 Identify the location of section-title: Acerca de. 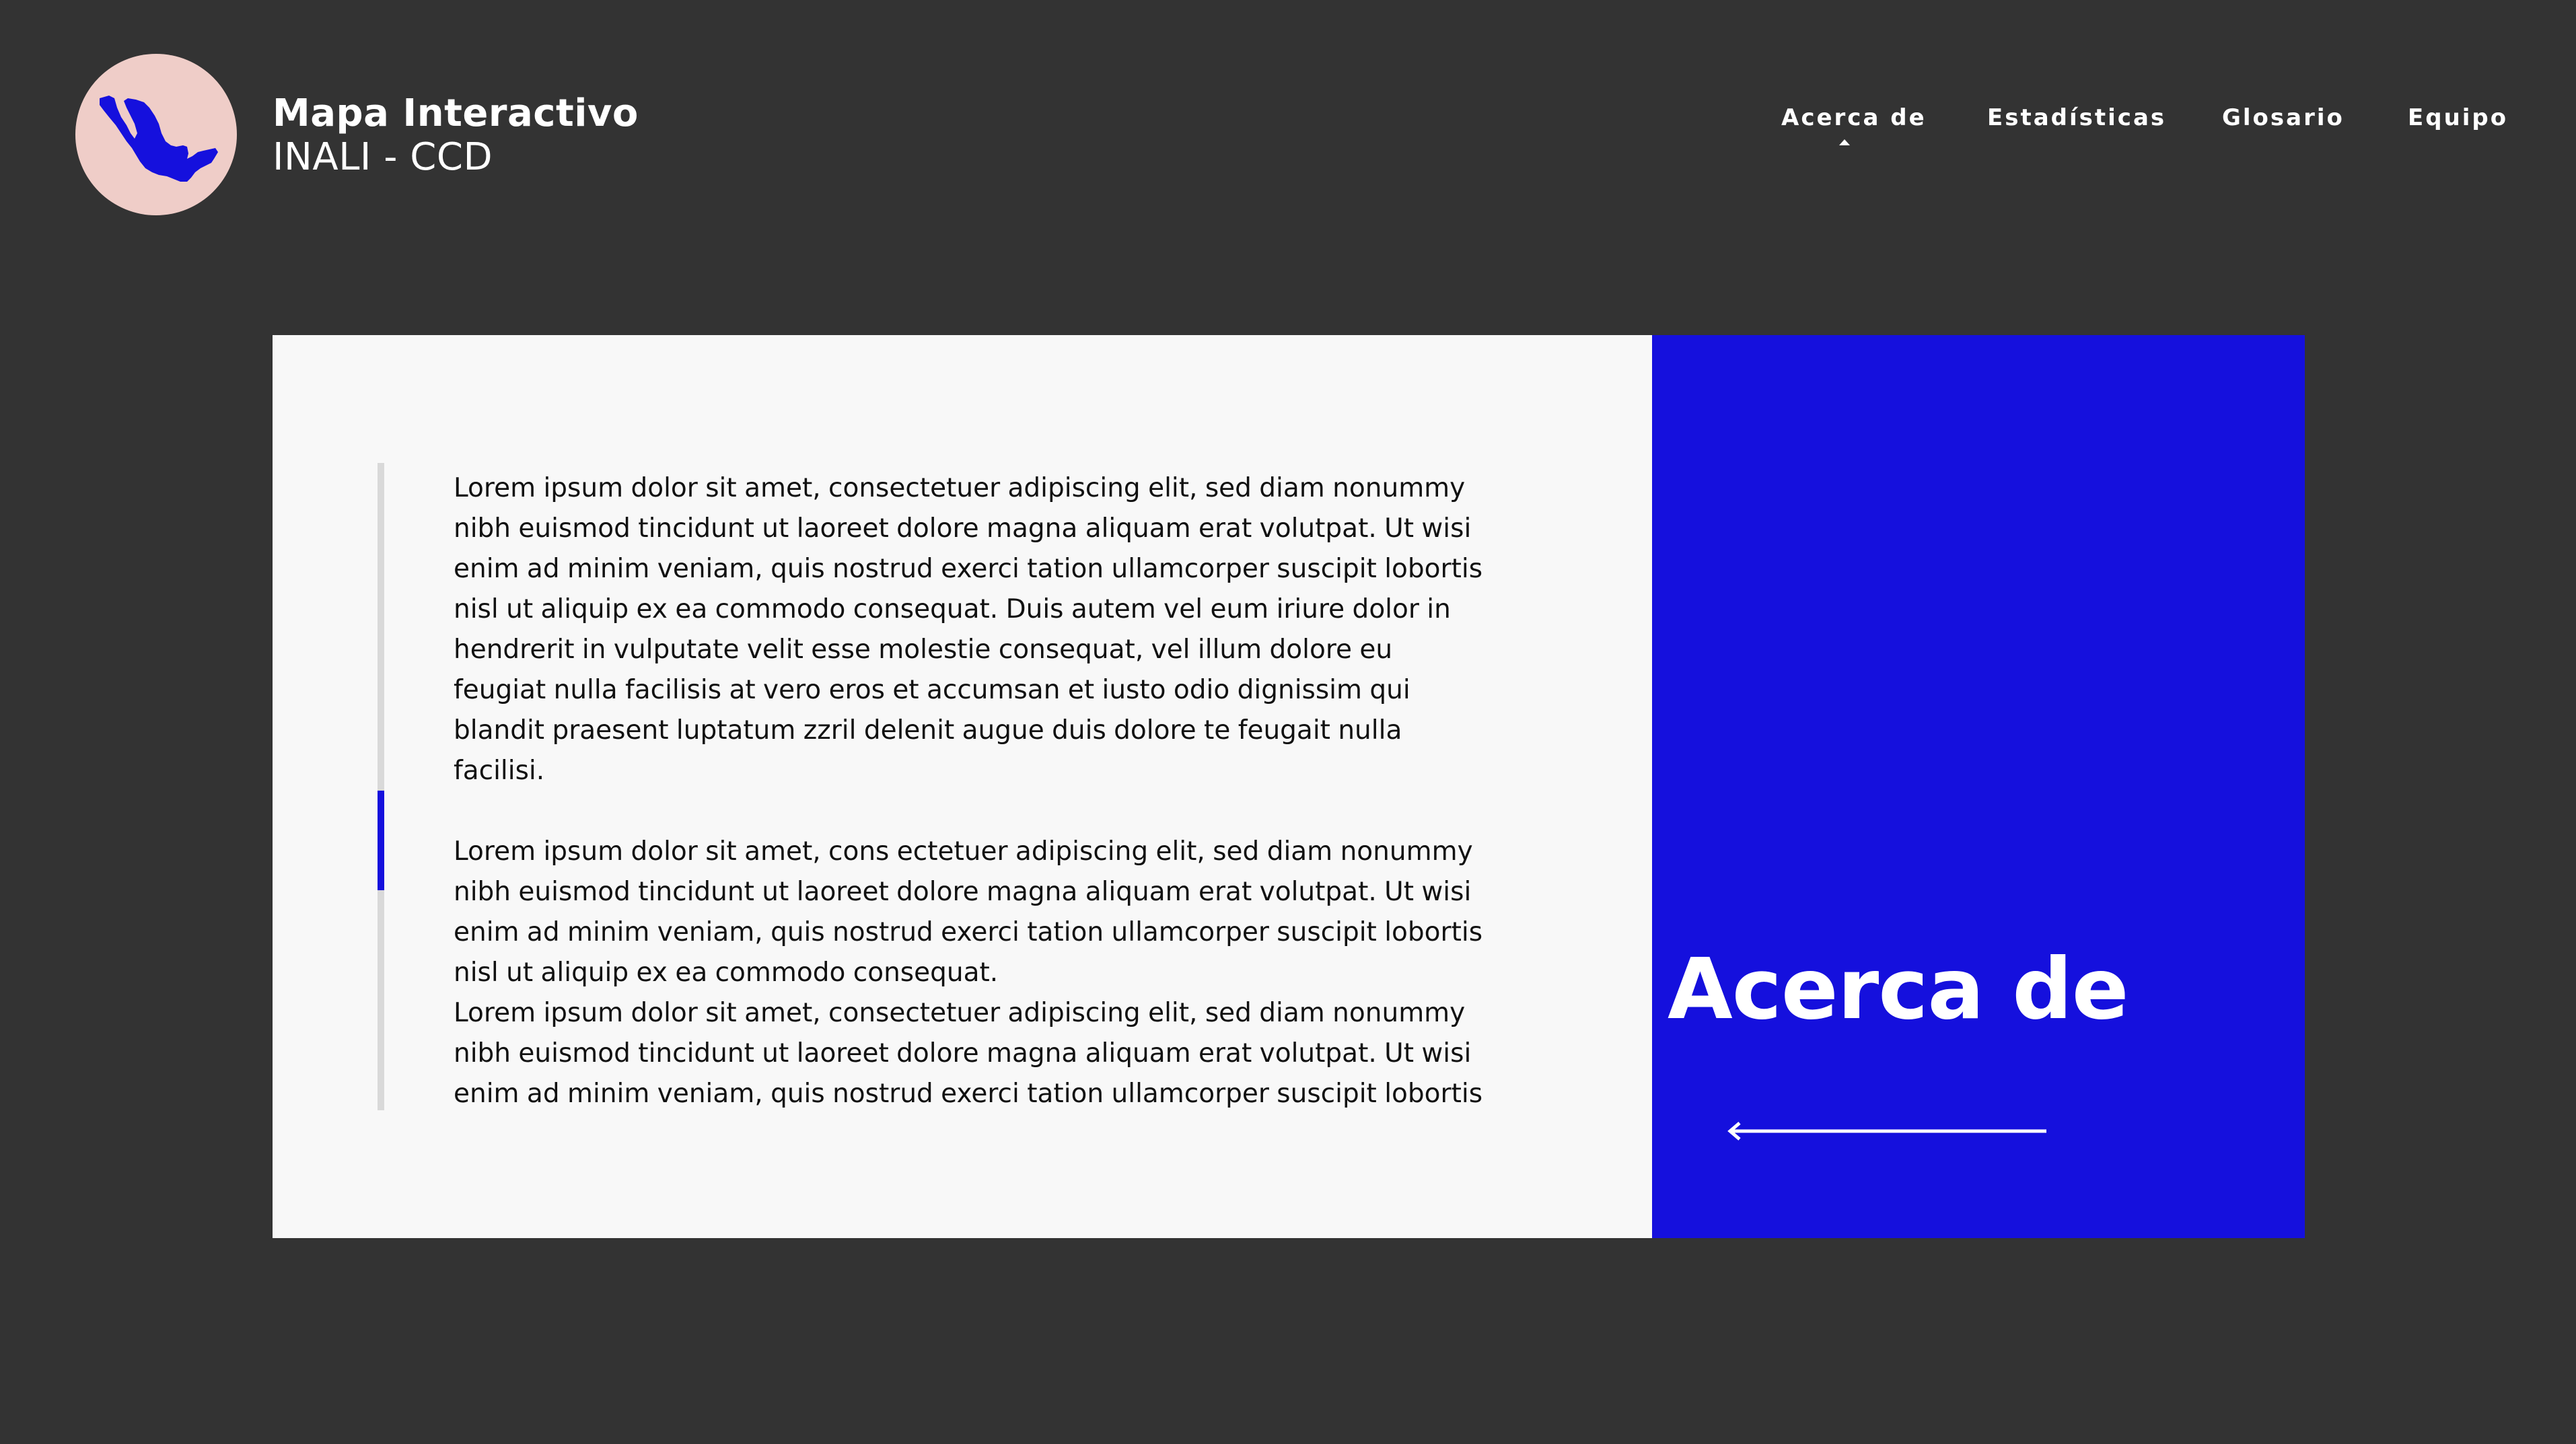
(1898, 989).